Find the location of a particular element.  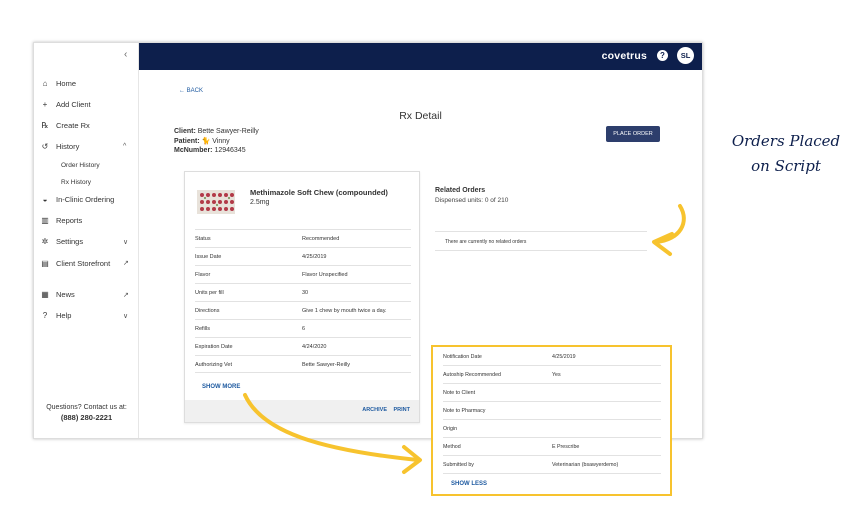

client-value: Bette Sawyer-Reilly is located at coordinates (228, 131).